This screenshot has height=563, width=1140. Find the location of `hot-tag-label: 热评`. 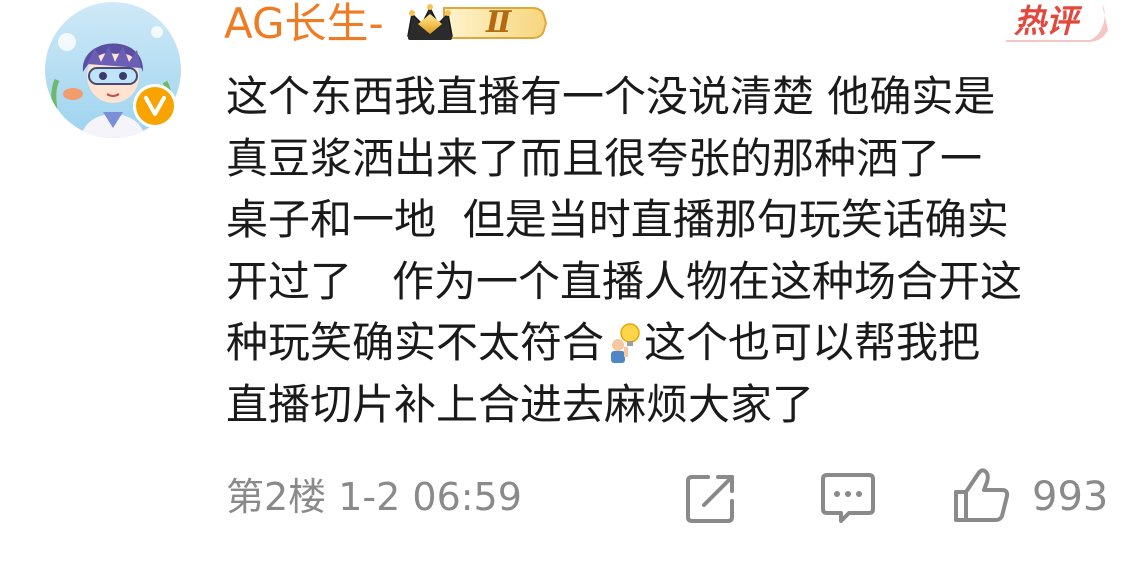

hot-tag-label: 热评 is located at coordinates (1046, 21).